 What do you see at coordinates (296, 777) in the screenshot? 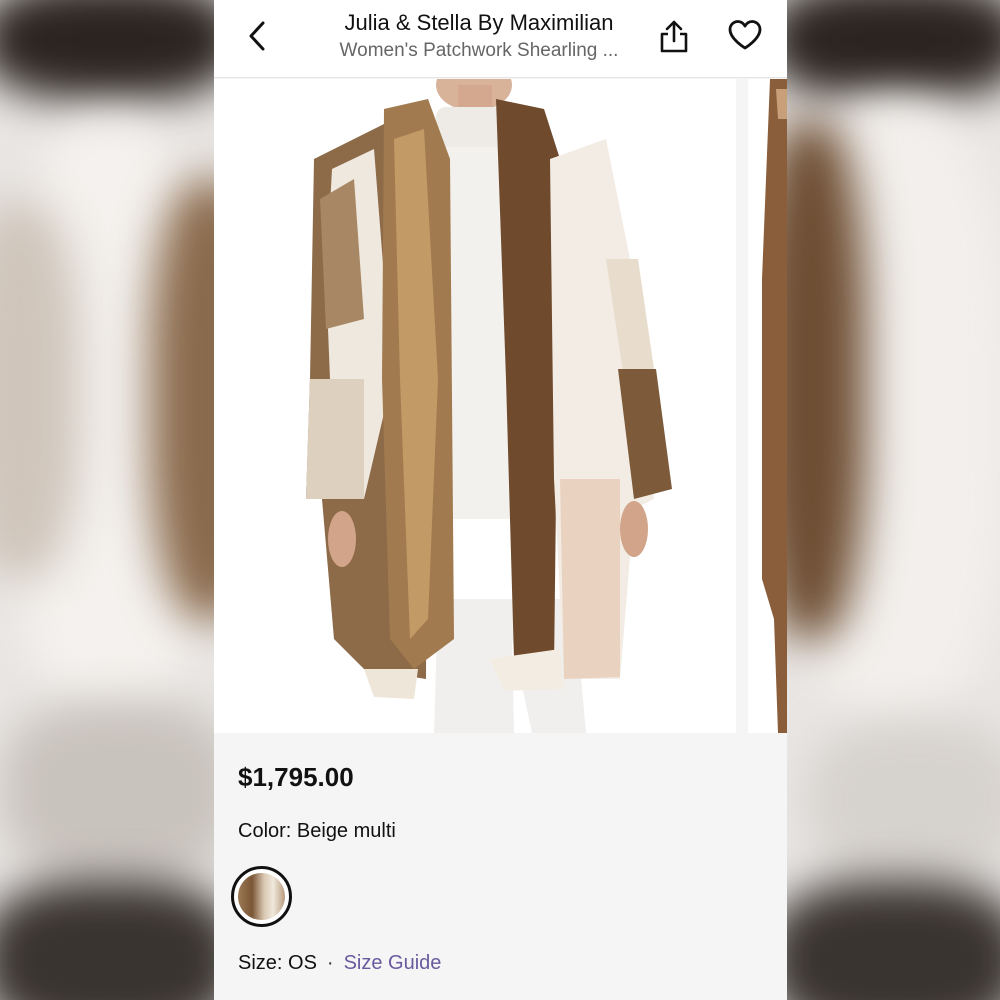
I see `product-price: $1,795.00` at bounding box center [296, 777].